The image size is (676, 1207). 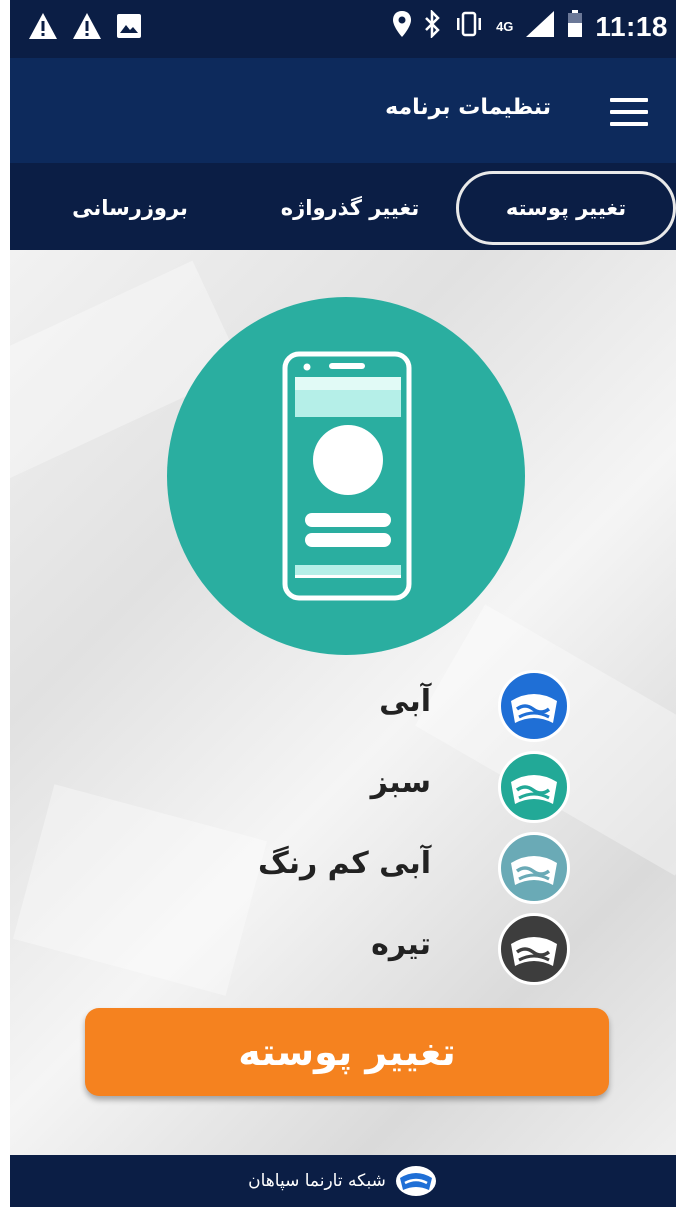 I want to click on theme-option-dark: تیره, so click(x=343, y=951).